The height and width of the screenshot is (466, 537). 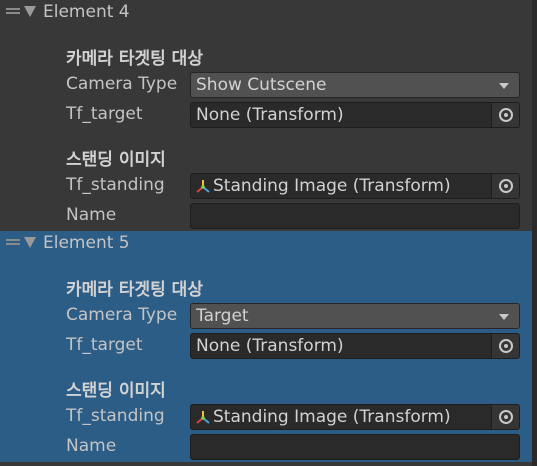 What do you see at coordinates (86, 12) in the screenshot?
I see `element-title: Element 4` at bounding box center [86, 12].